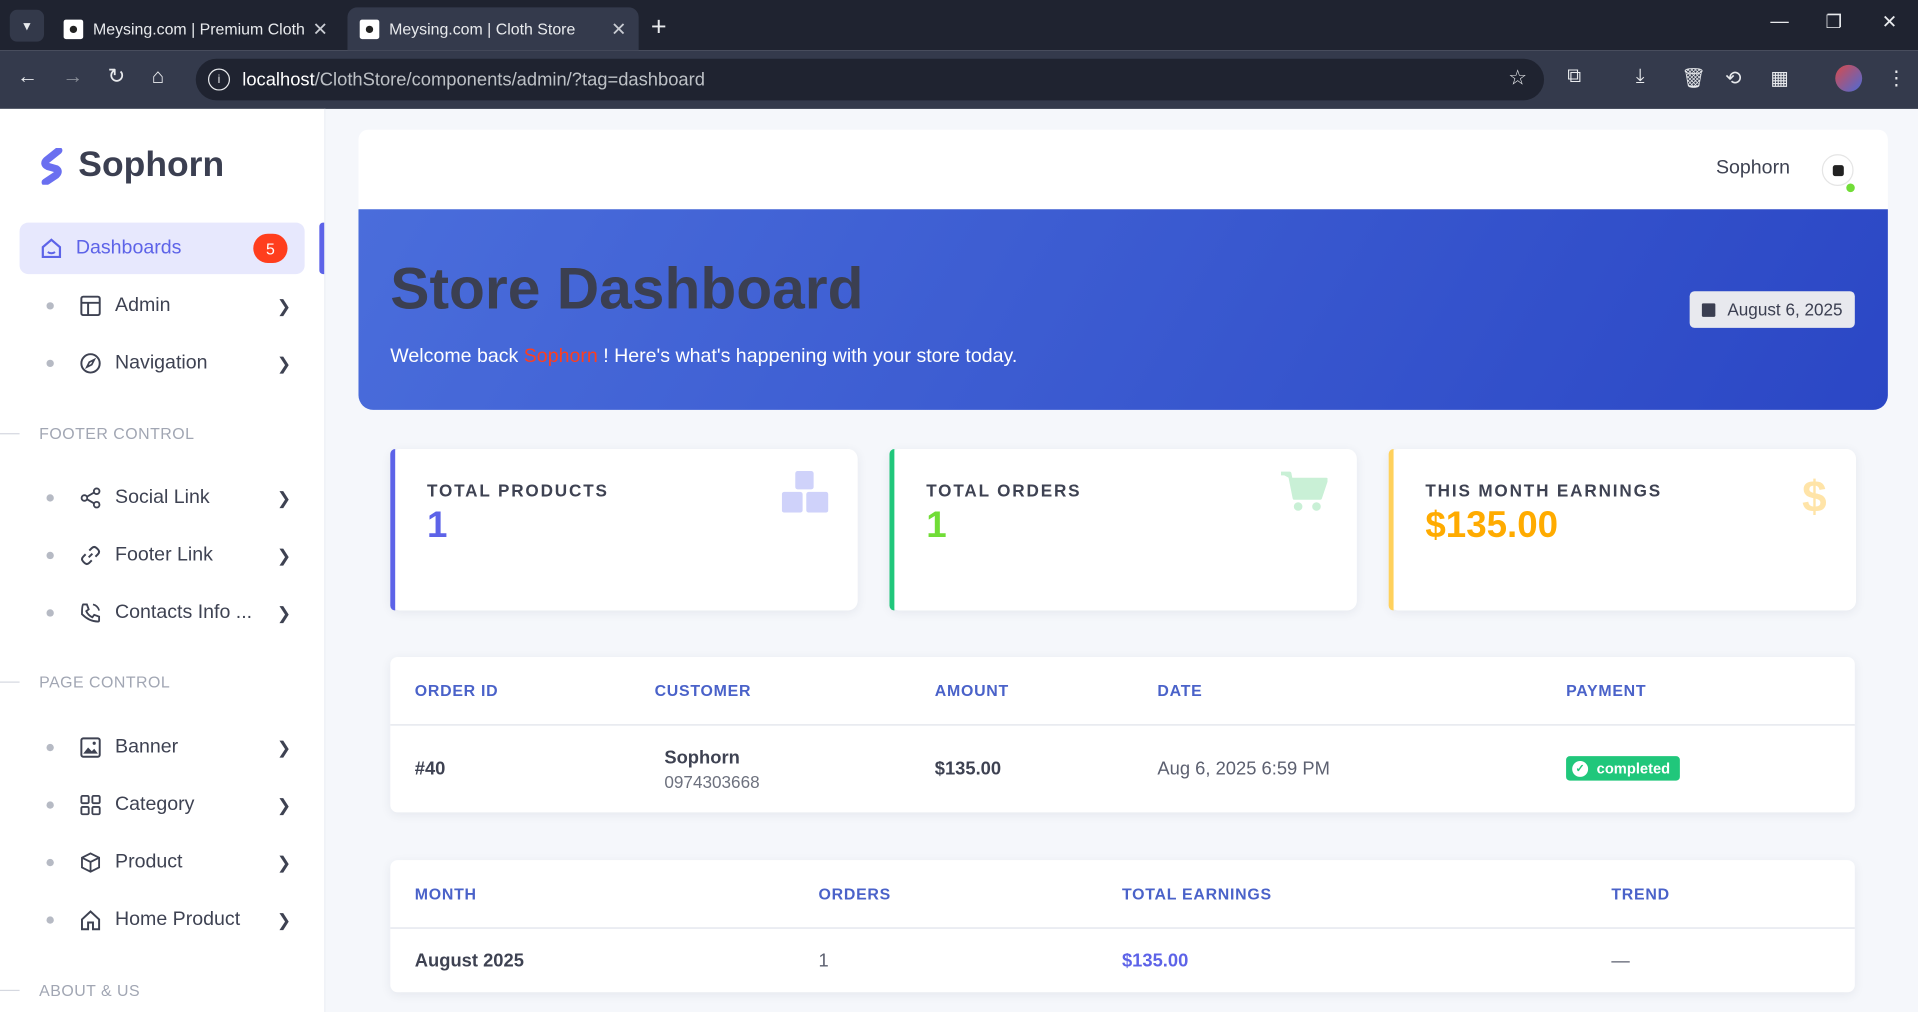  Describe the element at coordinates (72, 77) in the screenshot. I see `forward-icon: →` at that location.